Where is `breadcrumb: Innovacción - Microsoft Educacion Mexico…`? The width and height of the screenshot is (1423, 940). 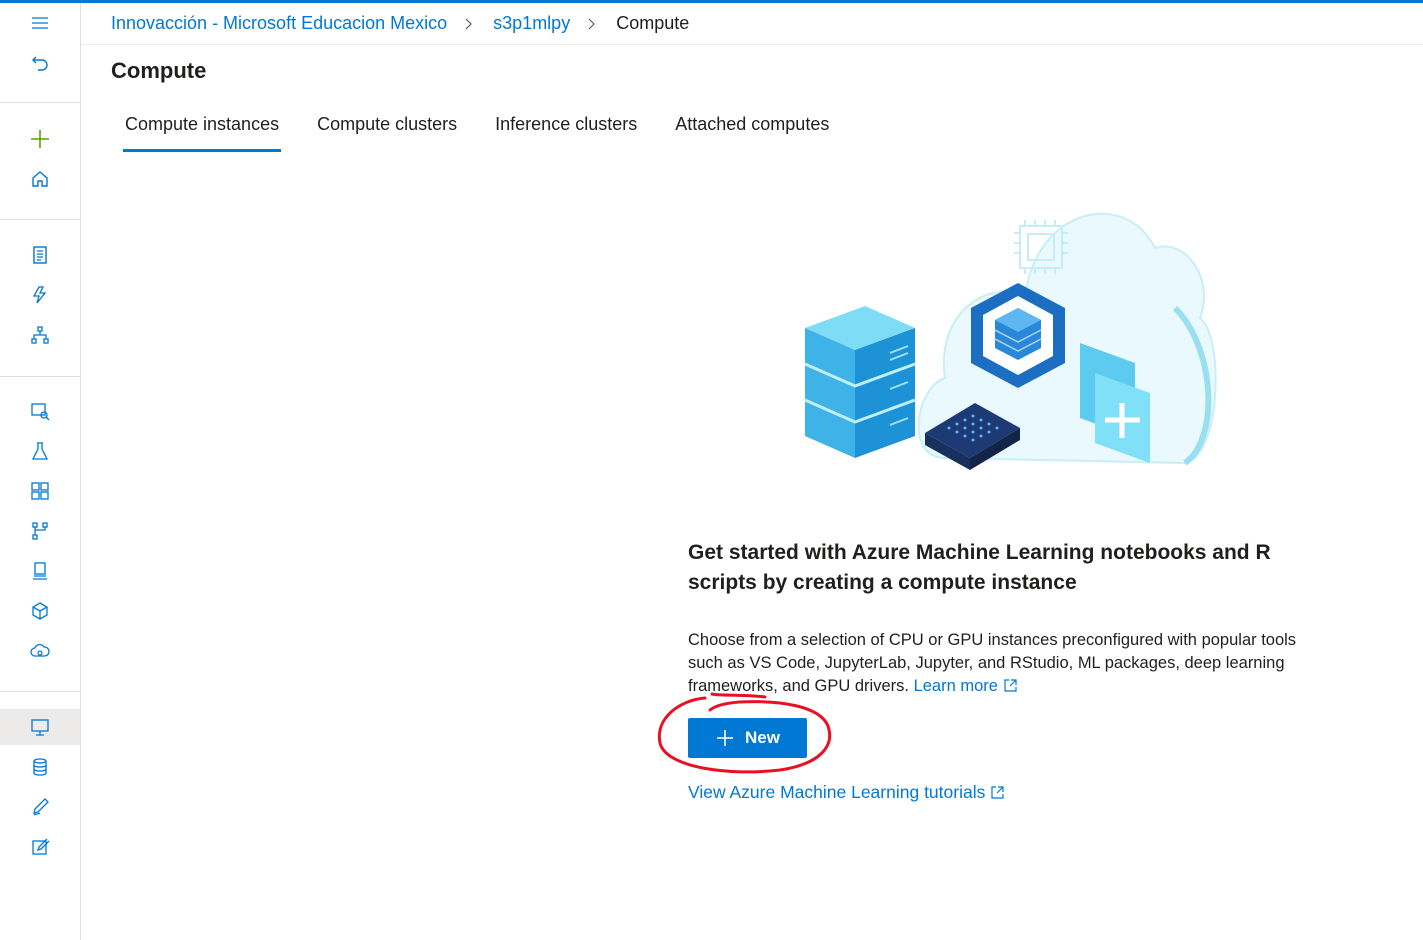
breadcrumb: Innovacción - Microsoft Educacion Mexico… is located at coordinates (400, 23).